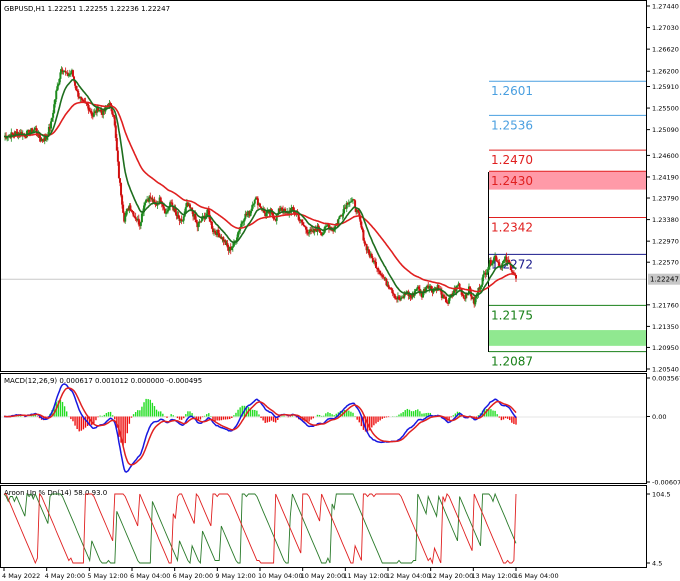  I want to click on price-tick-label: 1.24190, so click(665, 177).